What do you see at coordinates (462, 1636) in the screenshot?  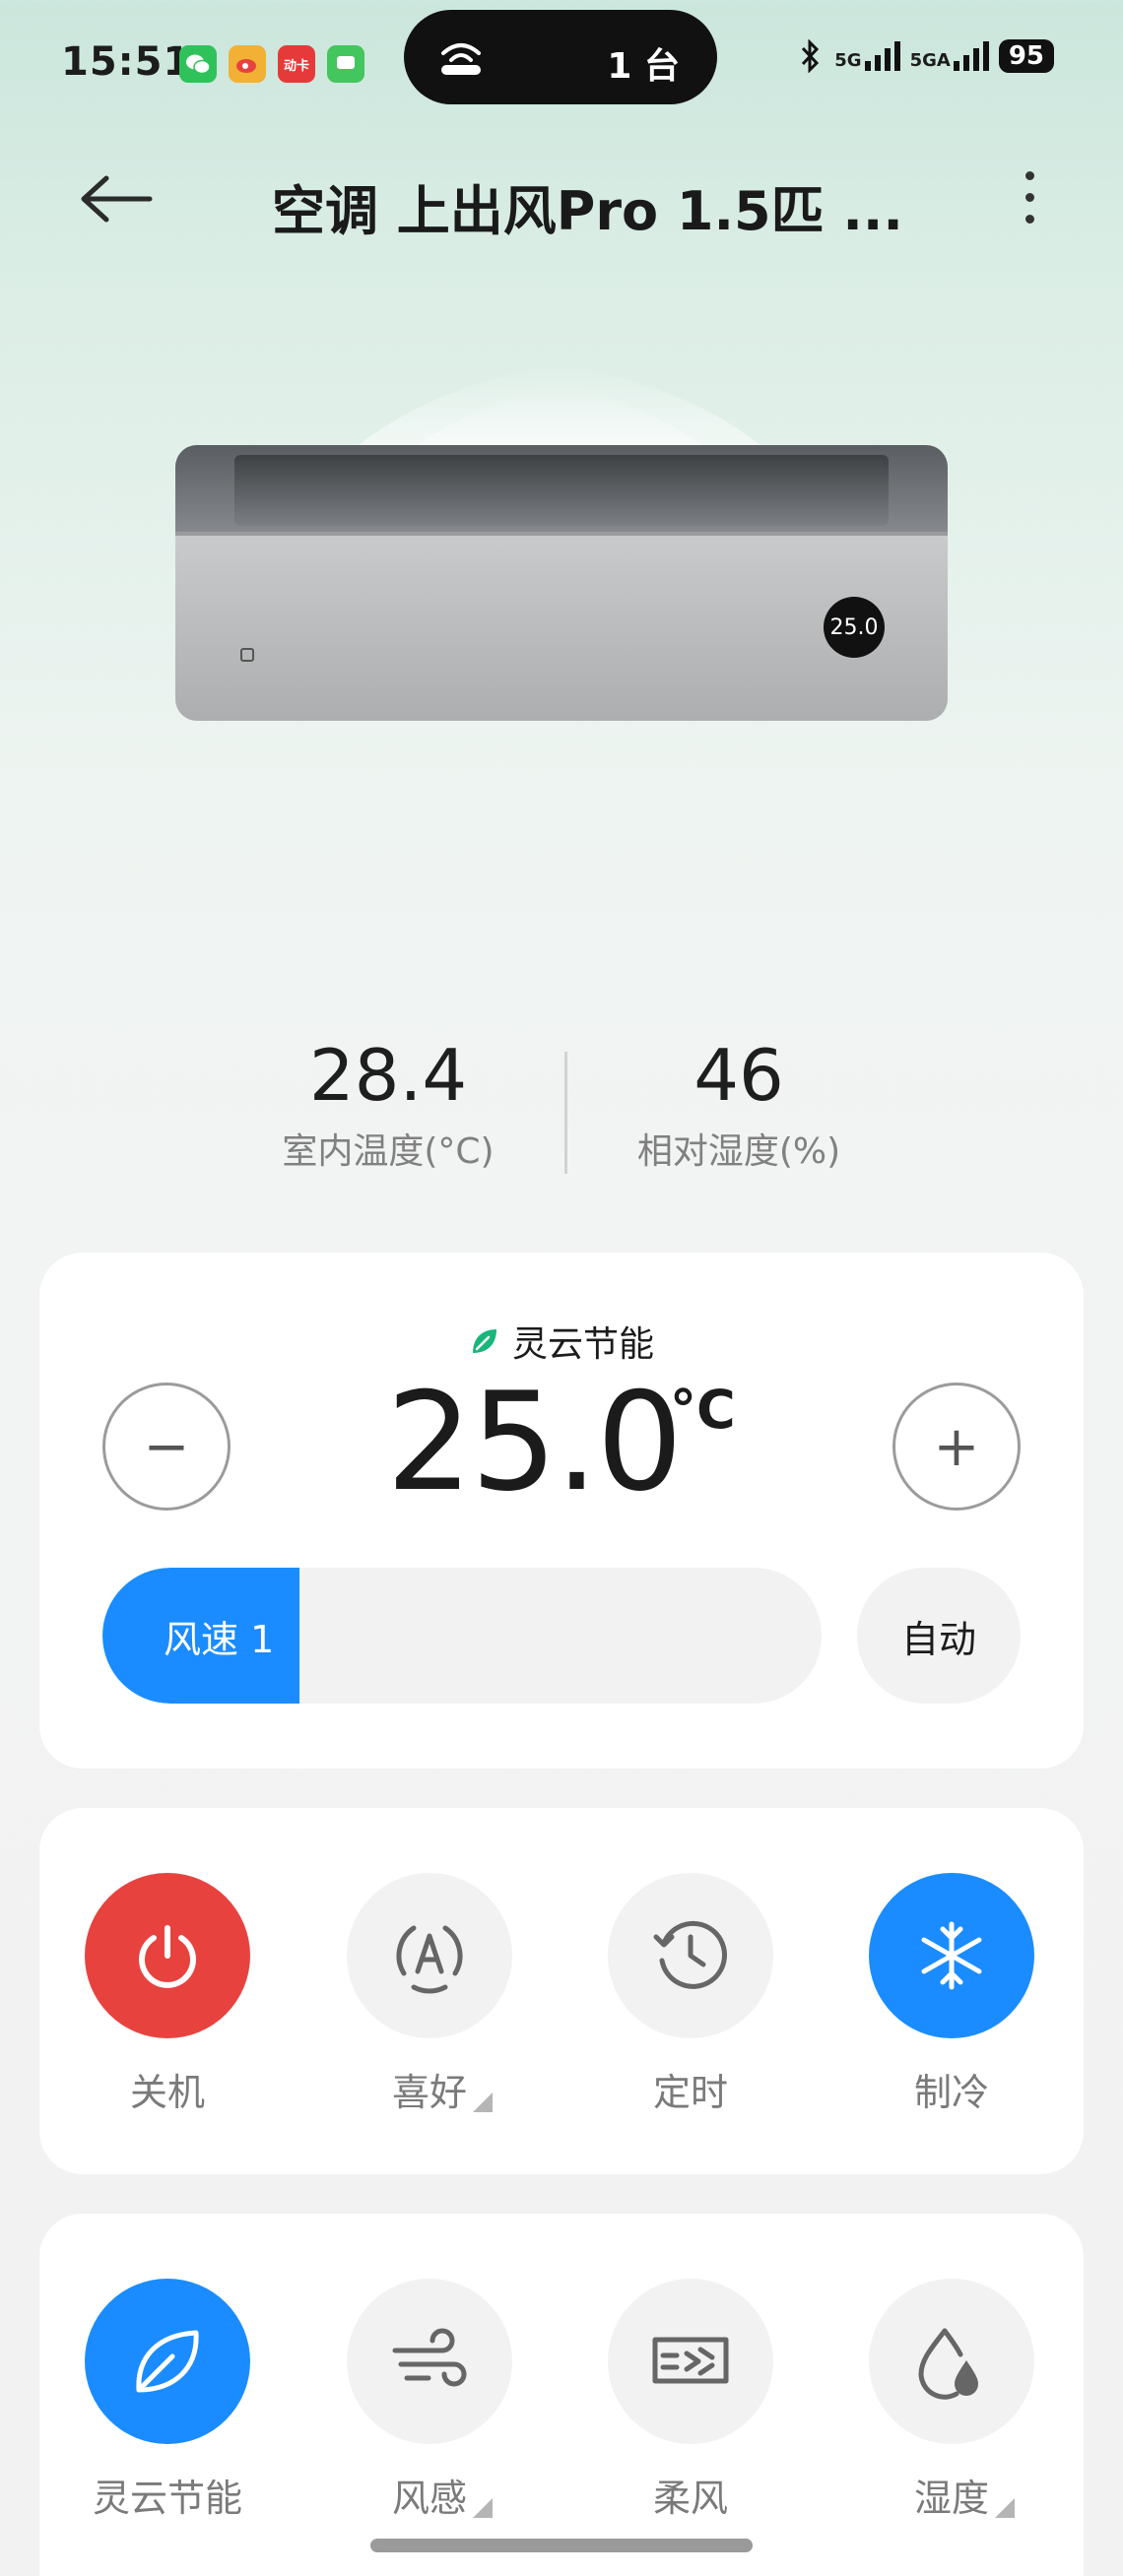 I see `fan-speed-slider: 风速 1` at bounding box center [462, 1636].